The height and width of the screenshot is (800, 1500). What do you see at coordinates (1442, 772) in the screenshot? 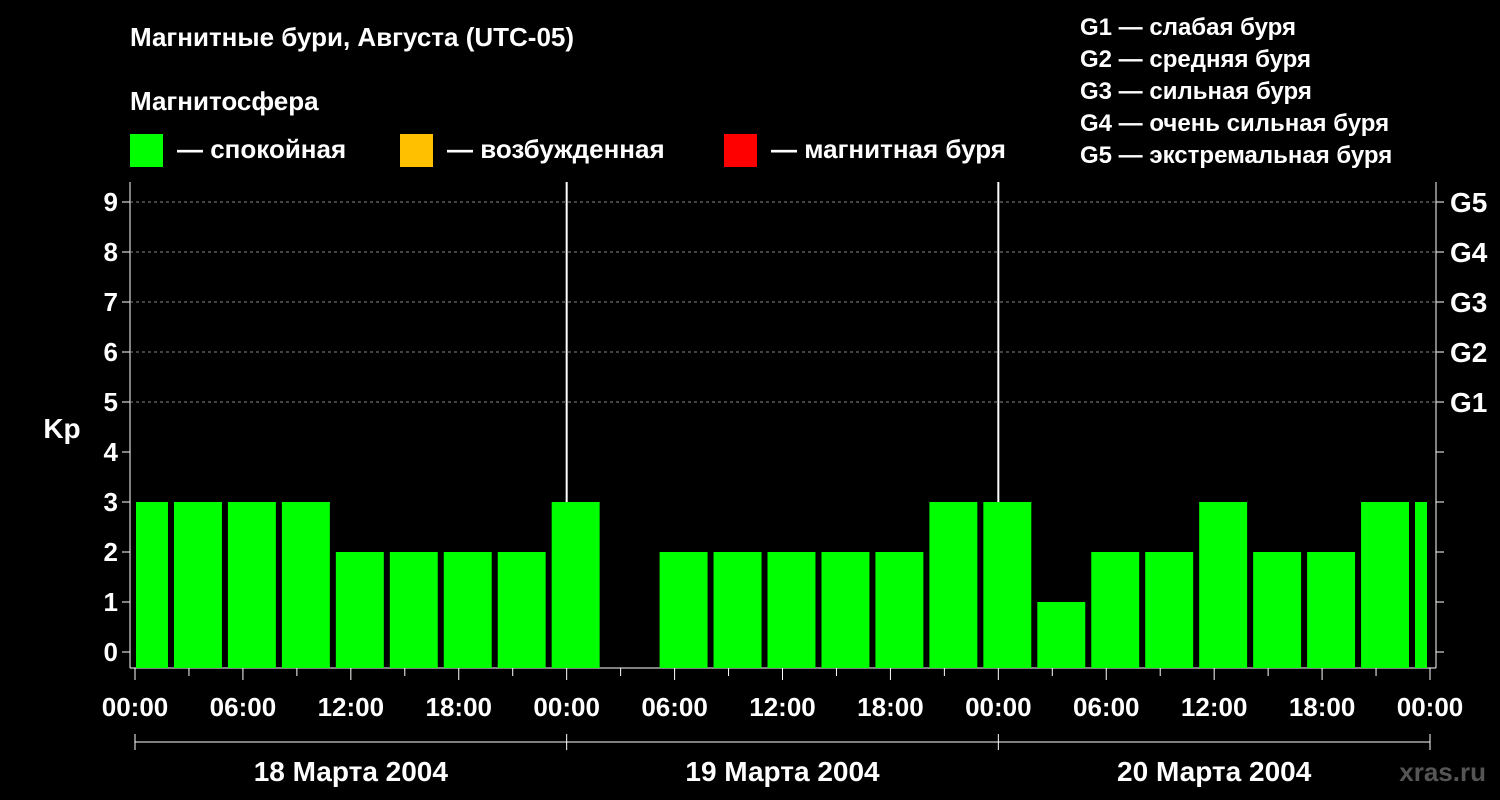
I see `watermark: xras.ru` at bounding box center [1442, 772].